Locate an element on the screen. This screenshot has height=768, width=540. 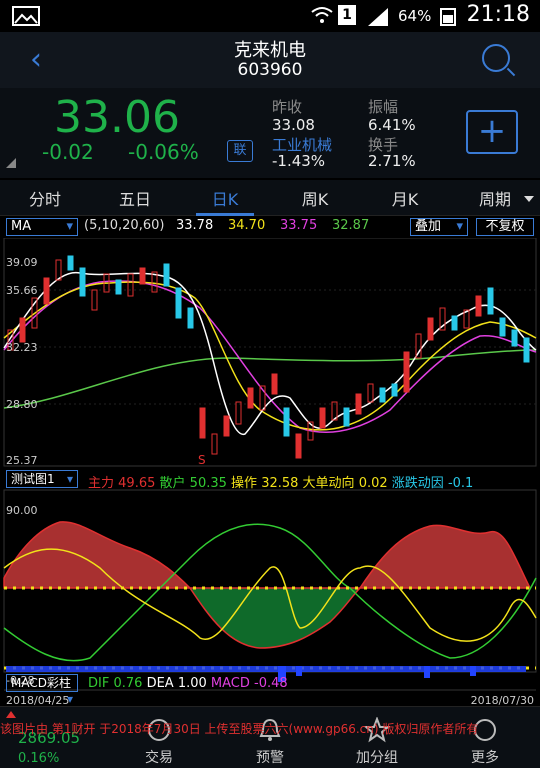
overlay-label: 叠加 is located at coordinates (428, 226).